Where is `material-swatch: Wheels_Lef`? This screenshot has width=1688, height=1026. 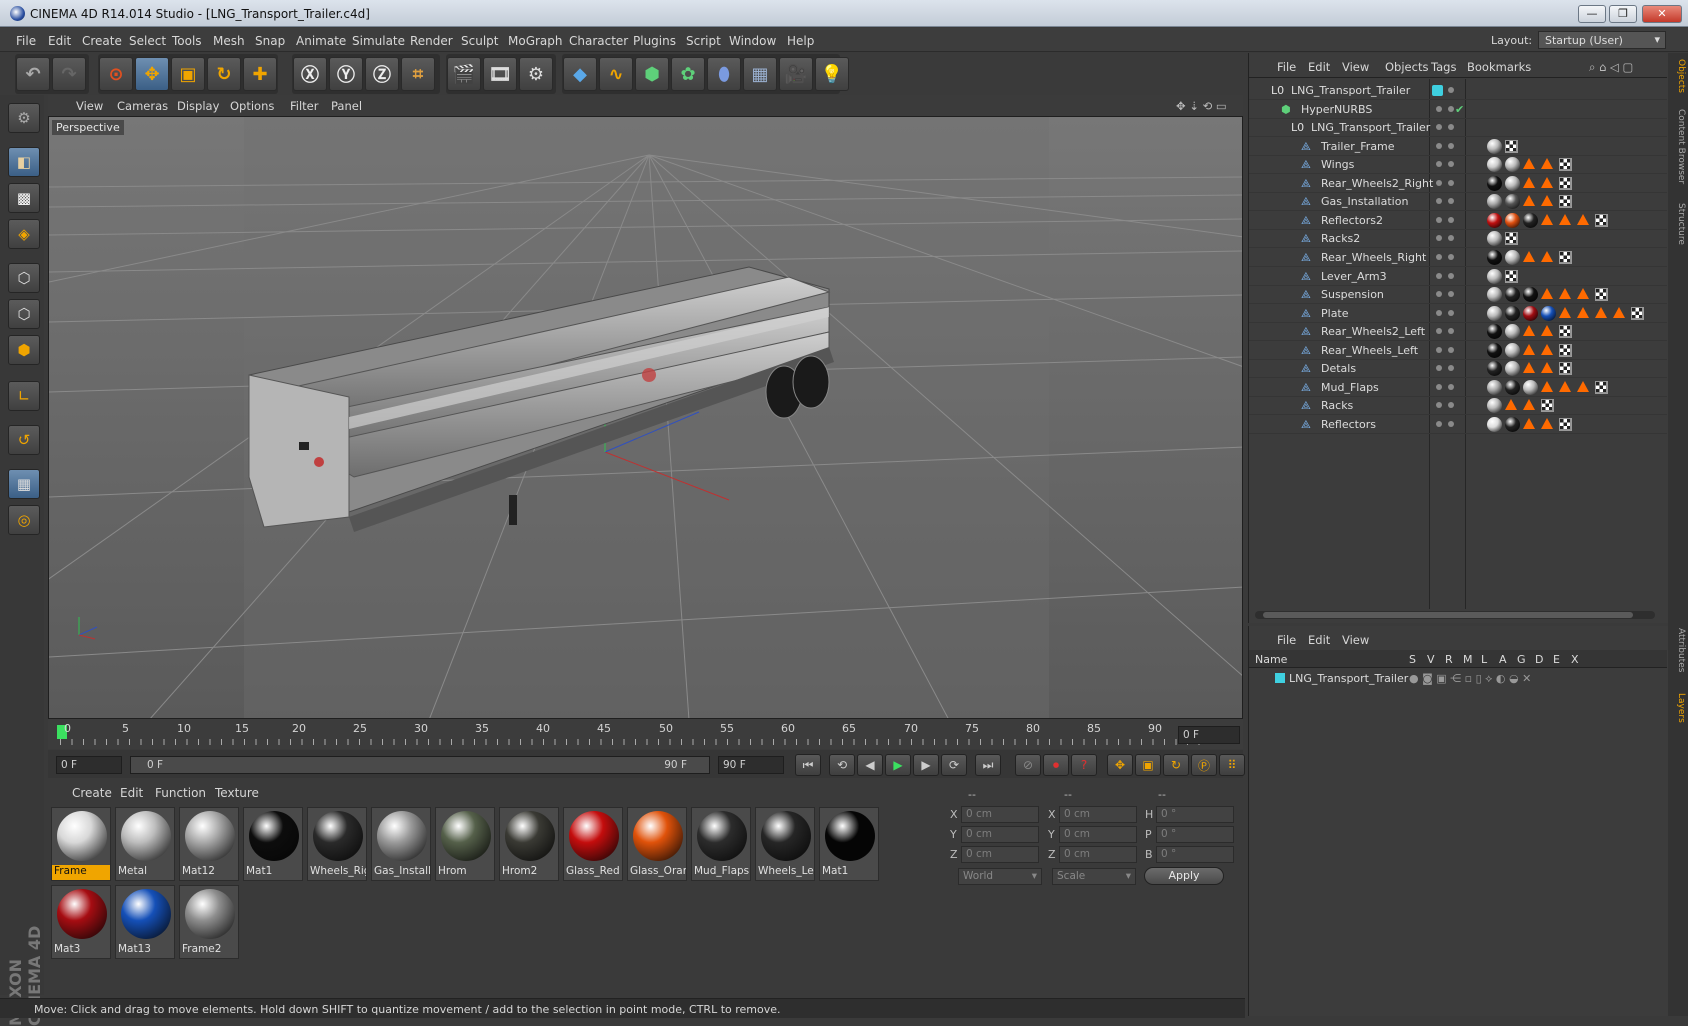 material-swatch: Wheels_Lef is located at coordinates (785, 844).